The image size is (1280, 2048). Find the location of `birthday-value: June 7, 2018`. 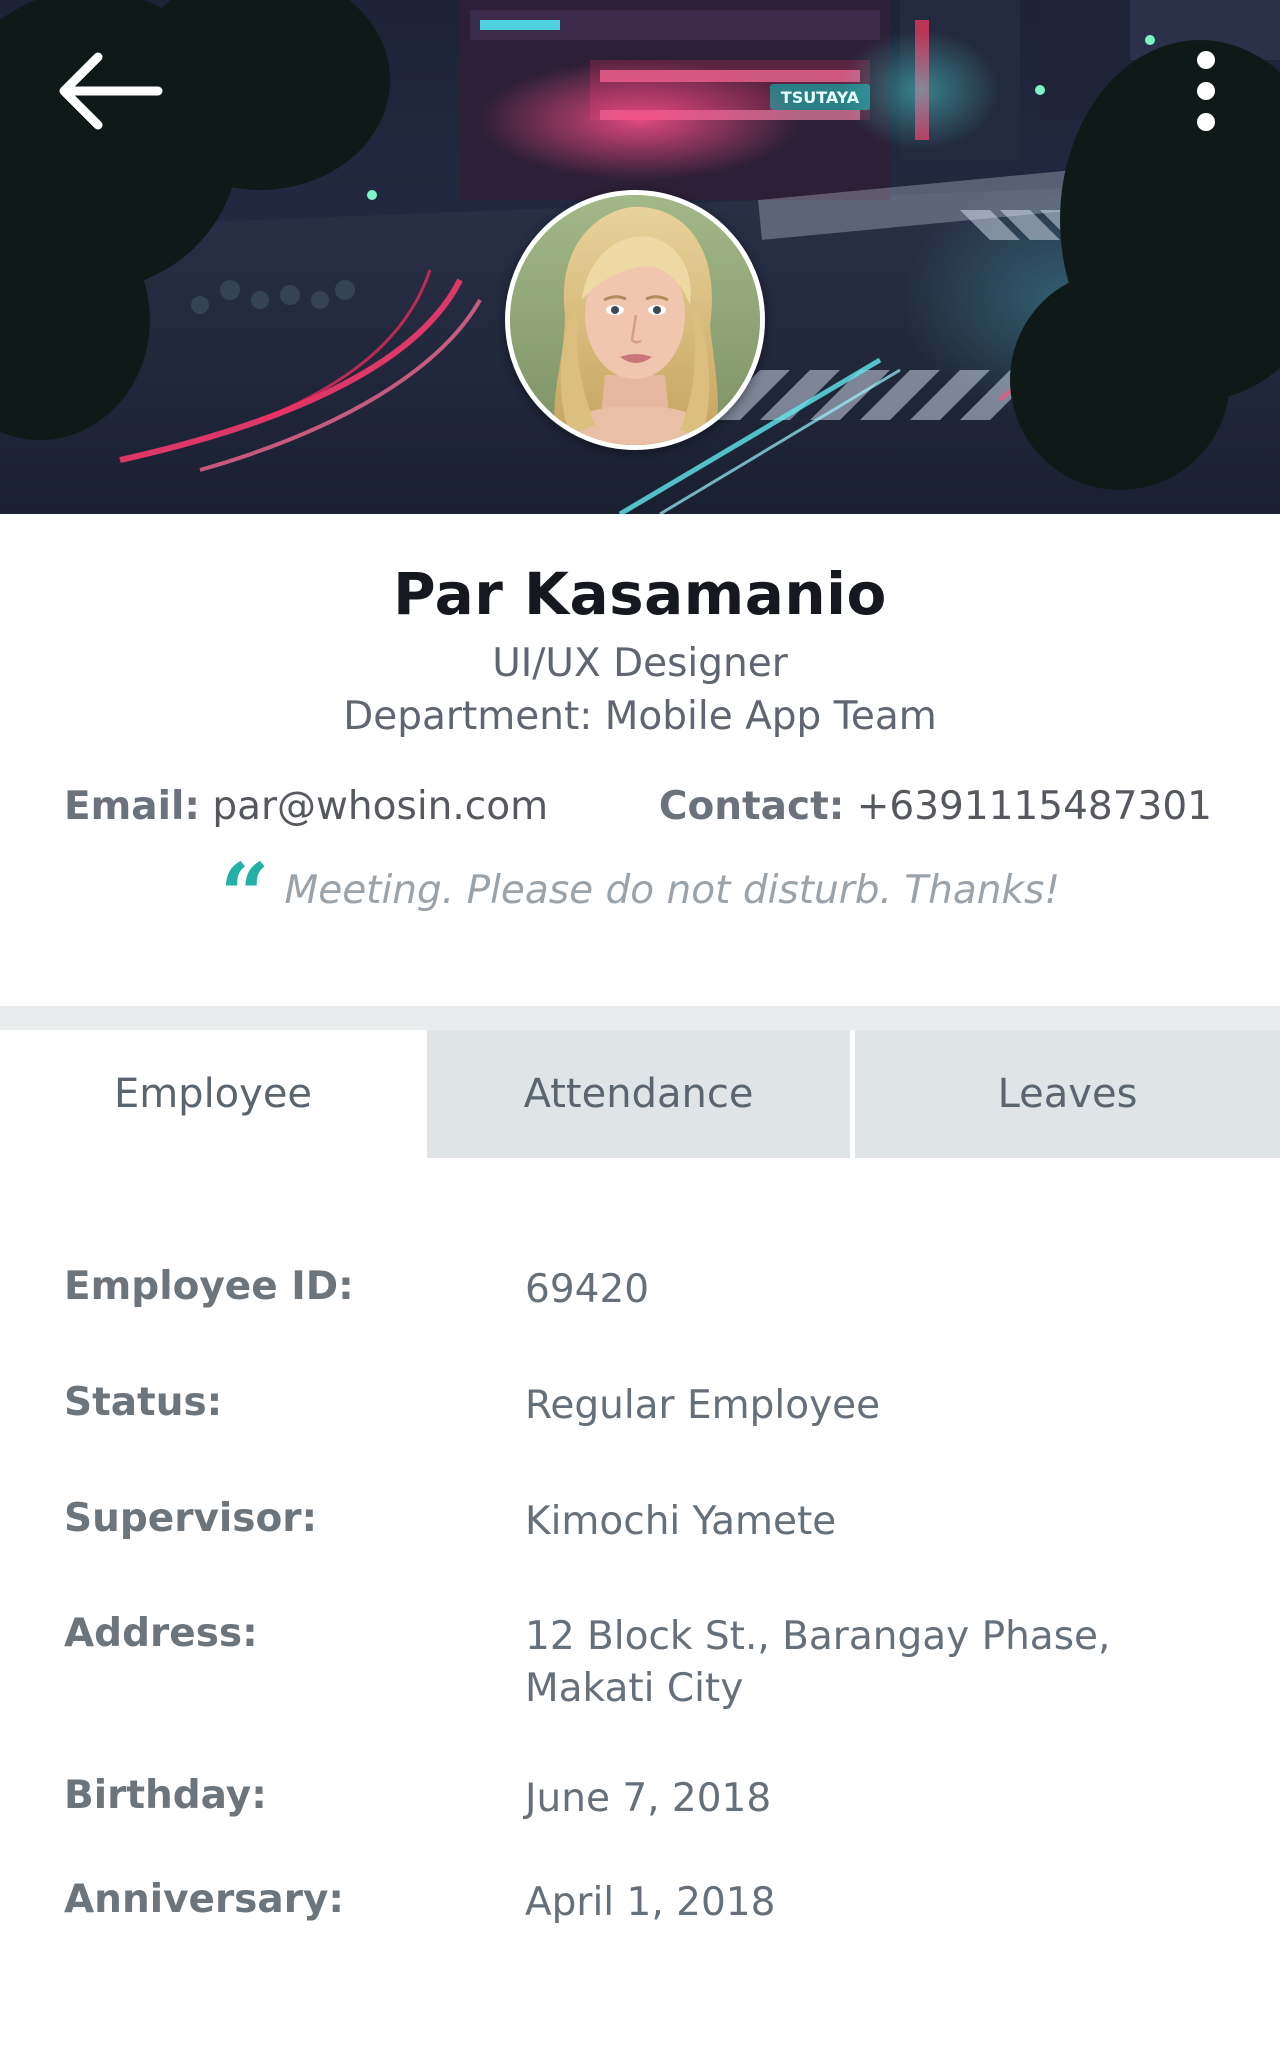

birthday-value: June 7, 2018 is located at coordinates (648, 1798).